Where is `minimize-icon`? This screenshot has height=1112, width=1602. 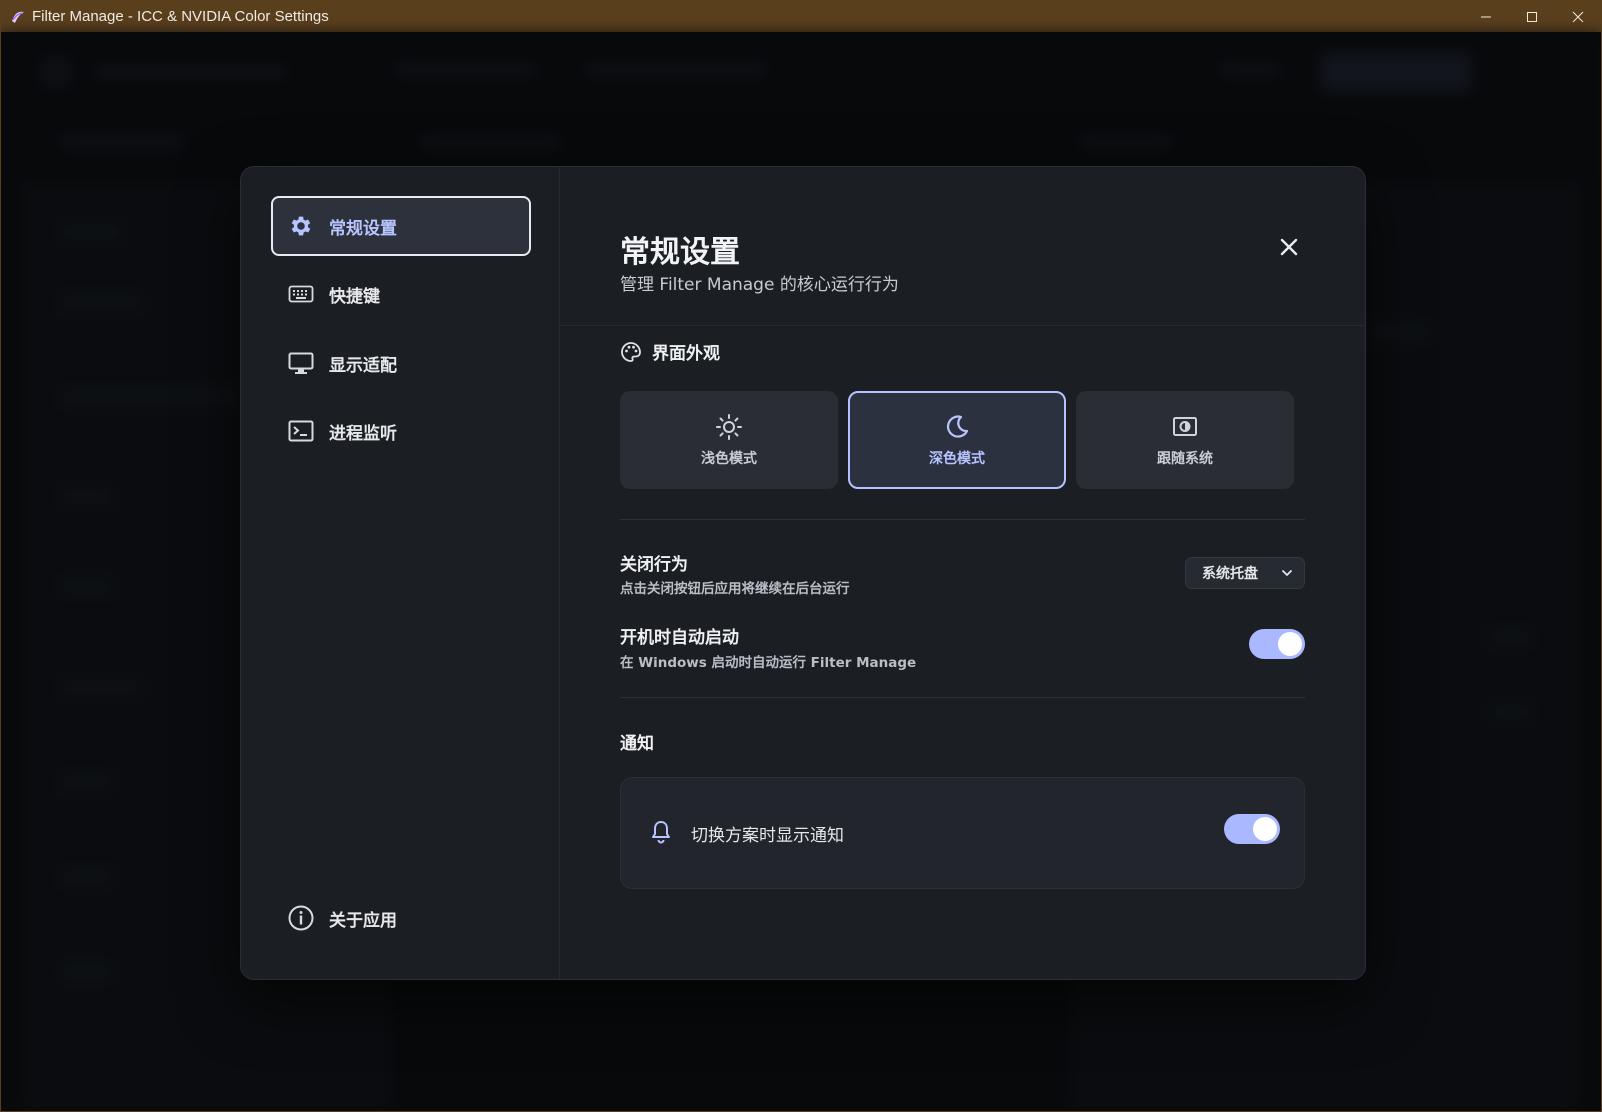
minimize-icon is located at coordinates (1486, 16).